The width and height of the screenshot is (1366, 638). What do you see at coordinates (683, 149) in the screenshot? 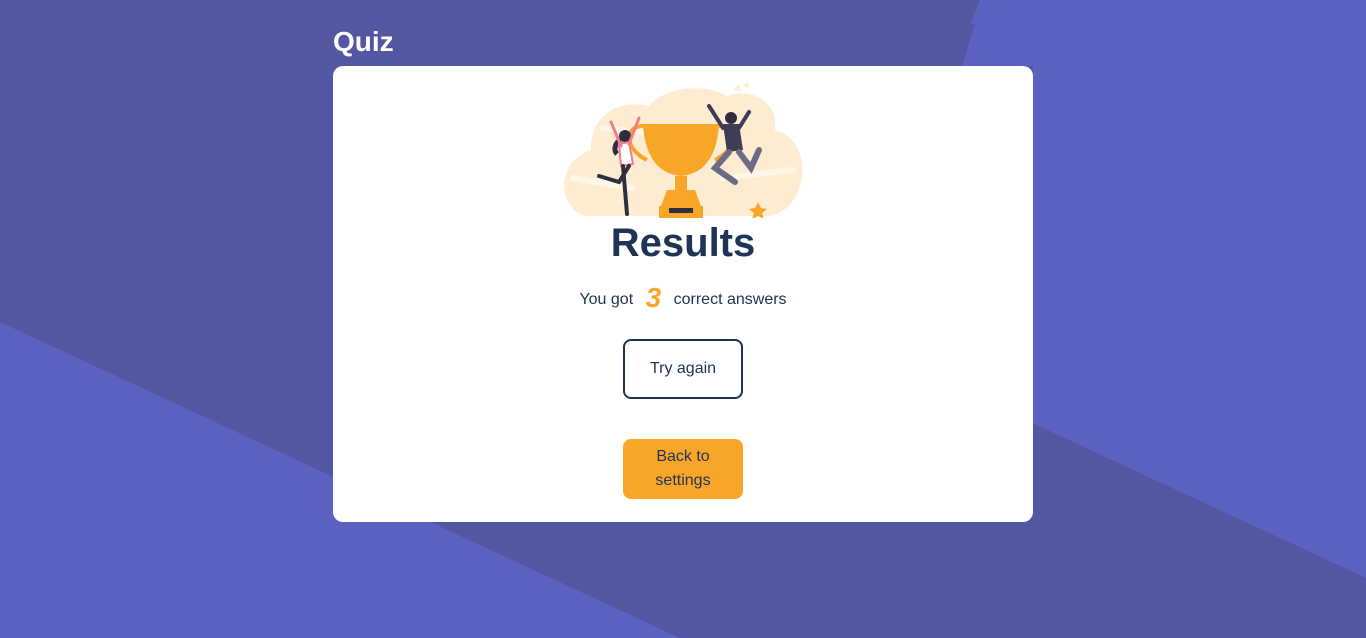
I see `trophy-celebration-illustration` at bounding box center [683, 149].